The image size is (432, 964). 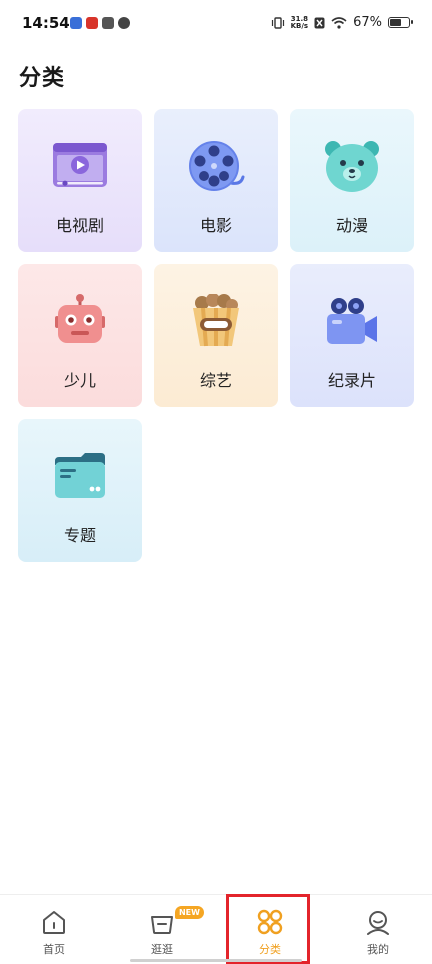 I want to click on wifi-icon, so click(x=339, y=22).